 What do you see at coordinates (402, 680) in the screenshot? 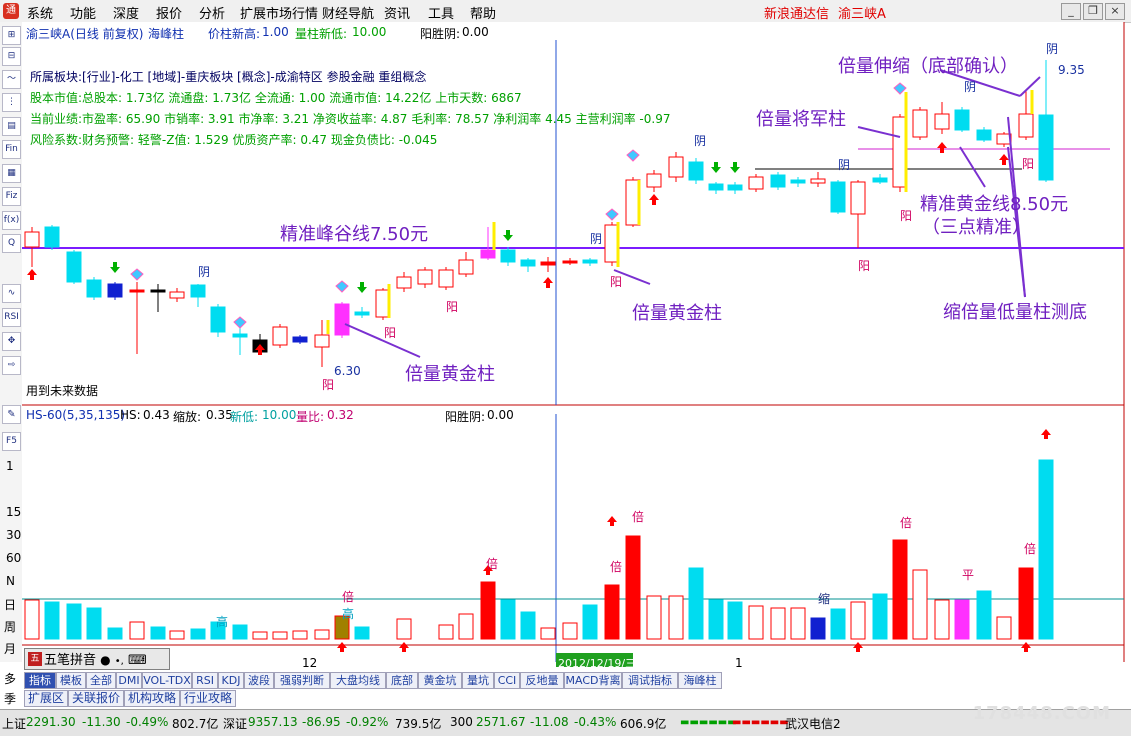
I see `tab-bottom: 底部` at bounding box center [402, 680].